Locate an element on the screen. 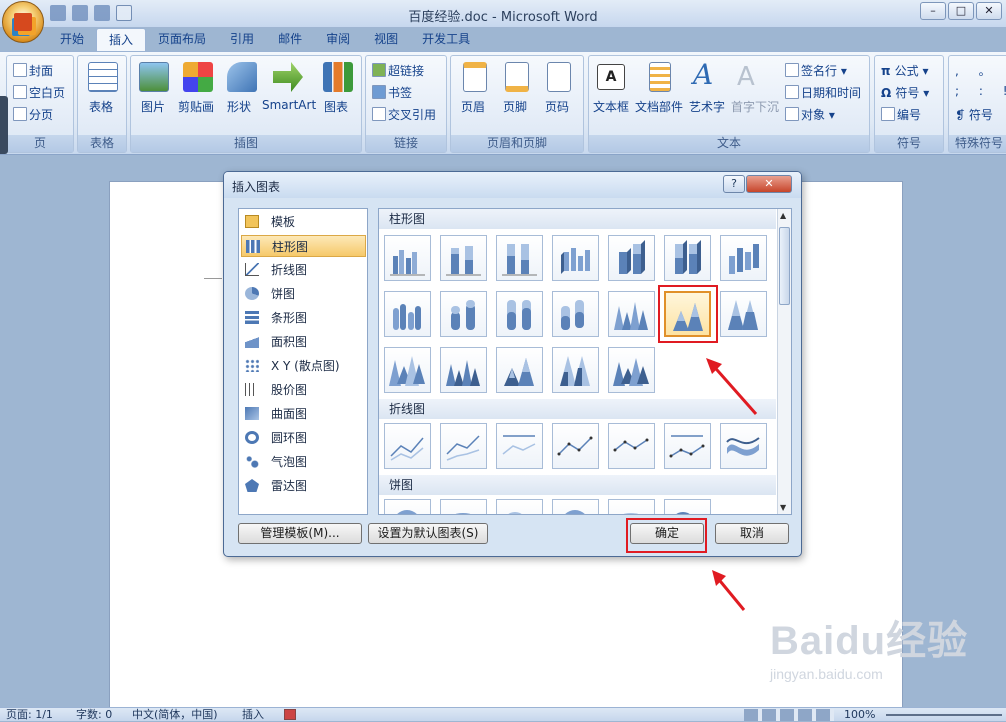 The height and width of the screenshot is (722, 1006). chart-thumb-3d-line is located at coordinates (743, 446).